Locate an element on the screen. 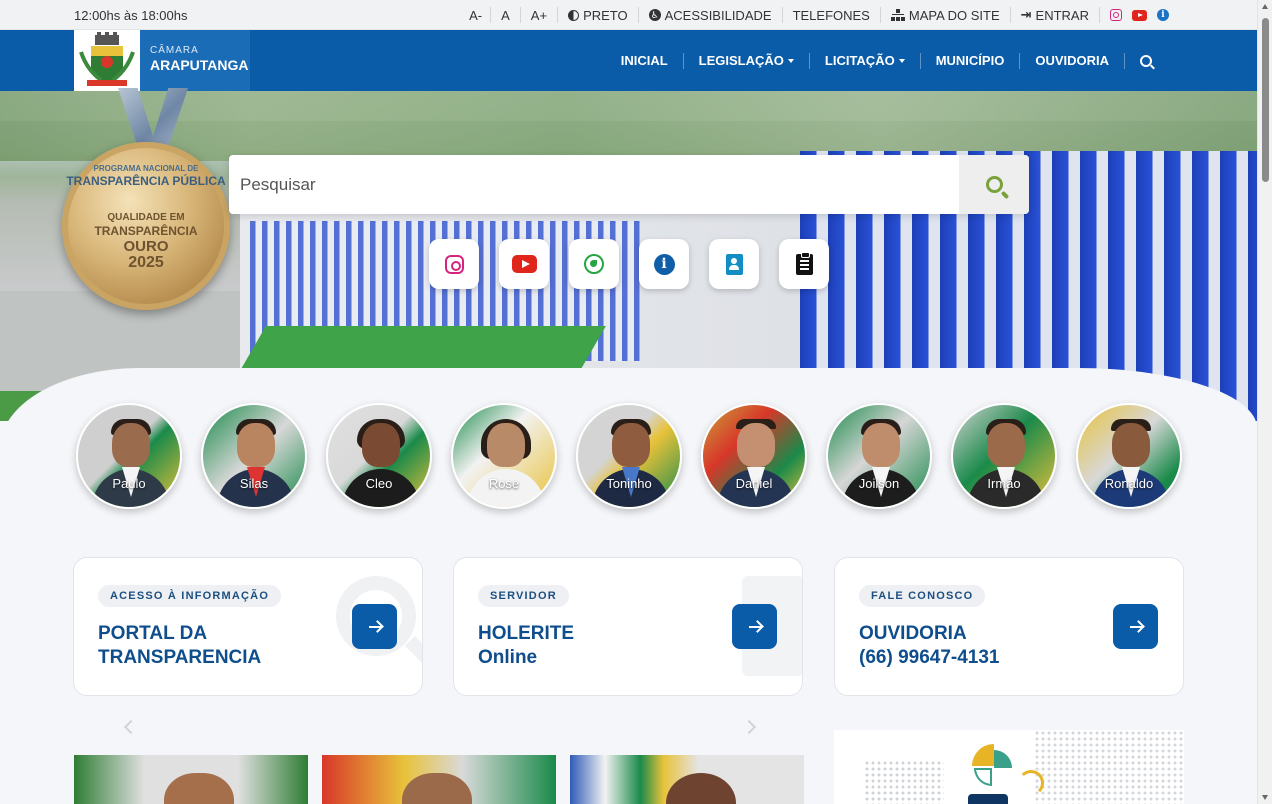 The width and height of the screenshot is (1272, 804). nav-item-legislacao: LEGISLAÇÃO is located at coordinates (745, 60).